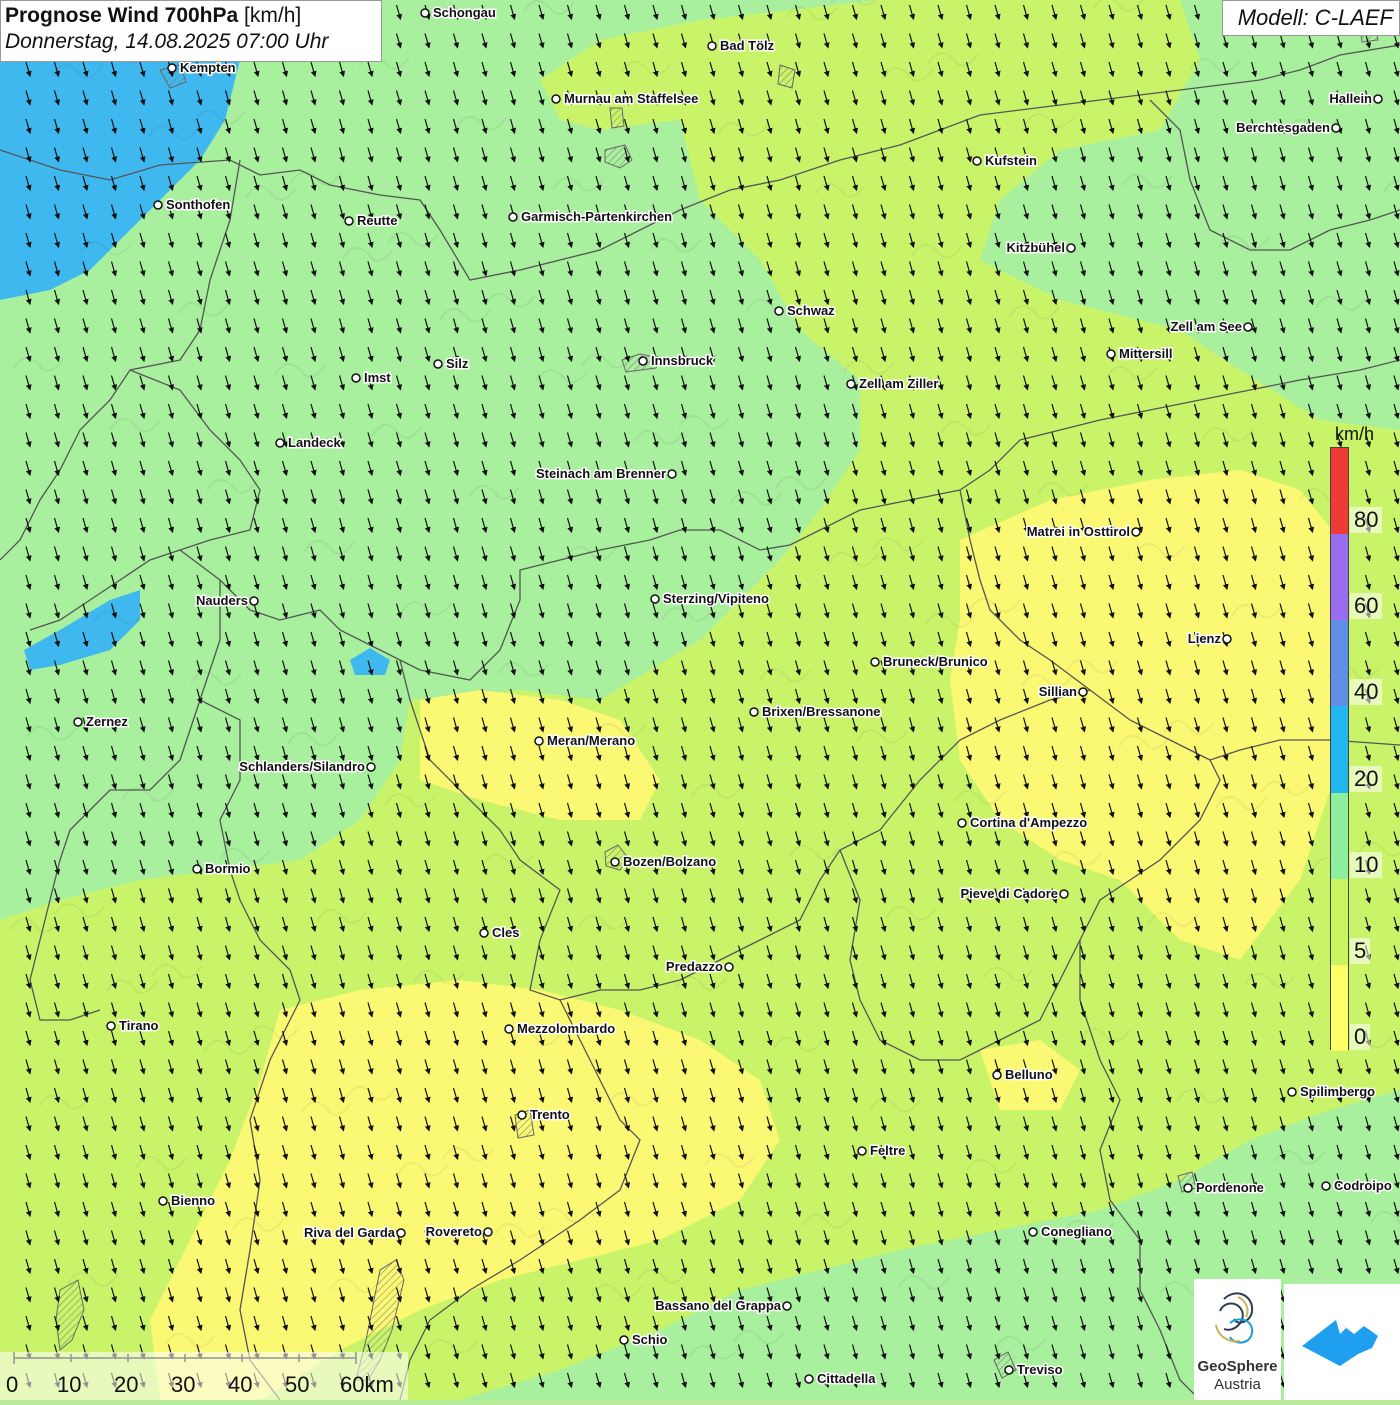 This screenshot has height=1405, width=1400. I want to click on city-label: Mittersill, so click(1145, 353).